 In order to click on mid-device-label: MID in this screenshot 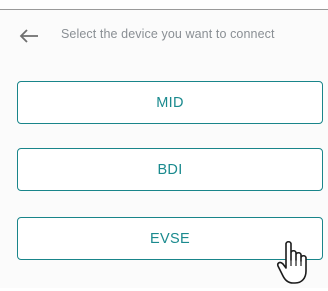, I will do `click(170, 102)`.